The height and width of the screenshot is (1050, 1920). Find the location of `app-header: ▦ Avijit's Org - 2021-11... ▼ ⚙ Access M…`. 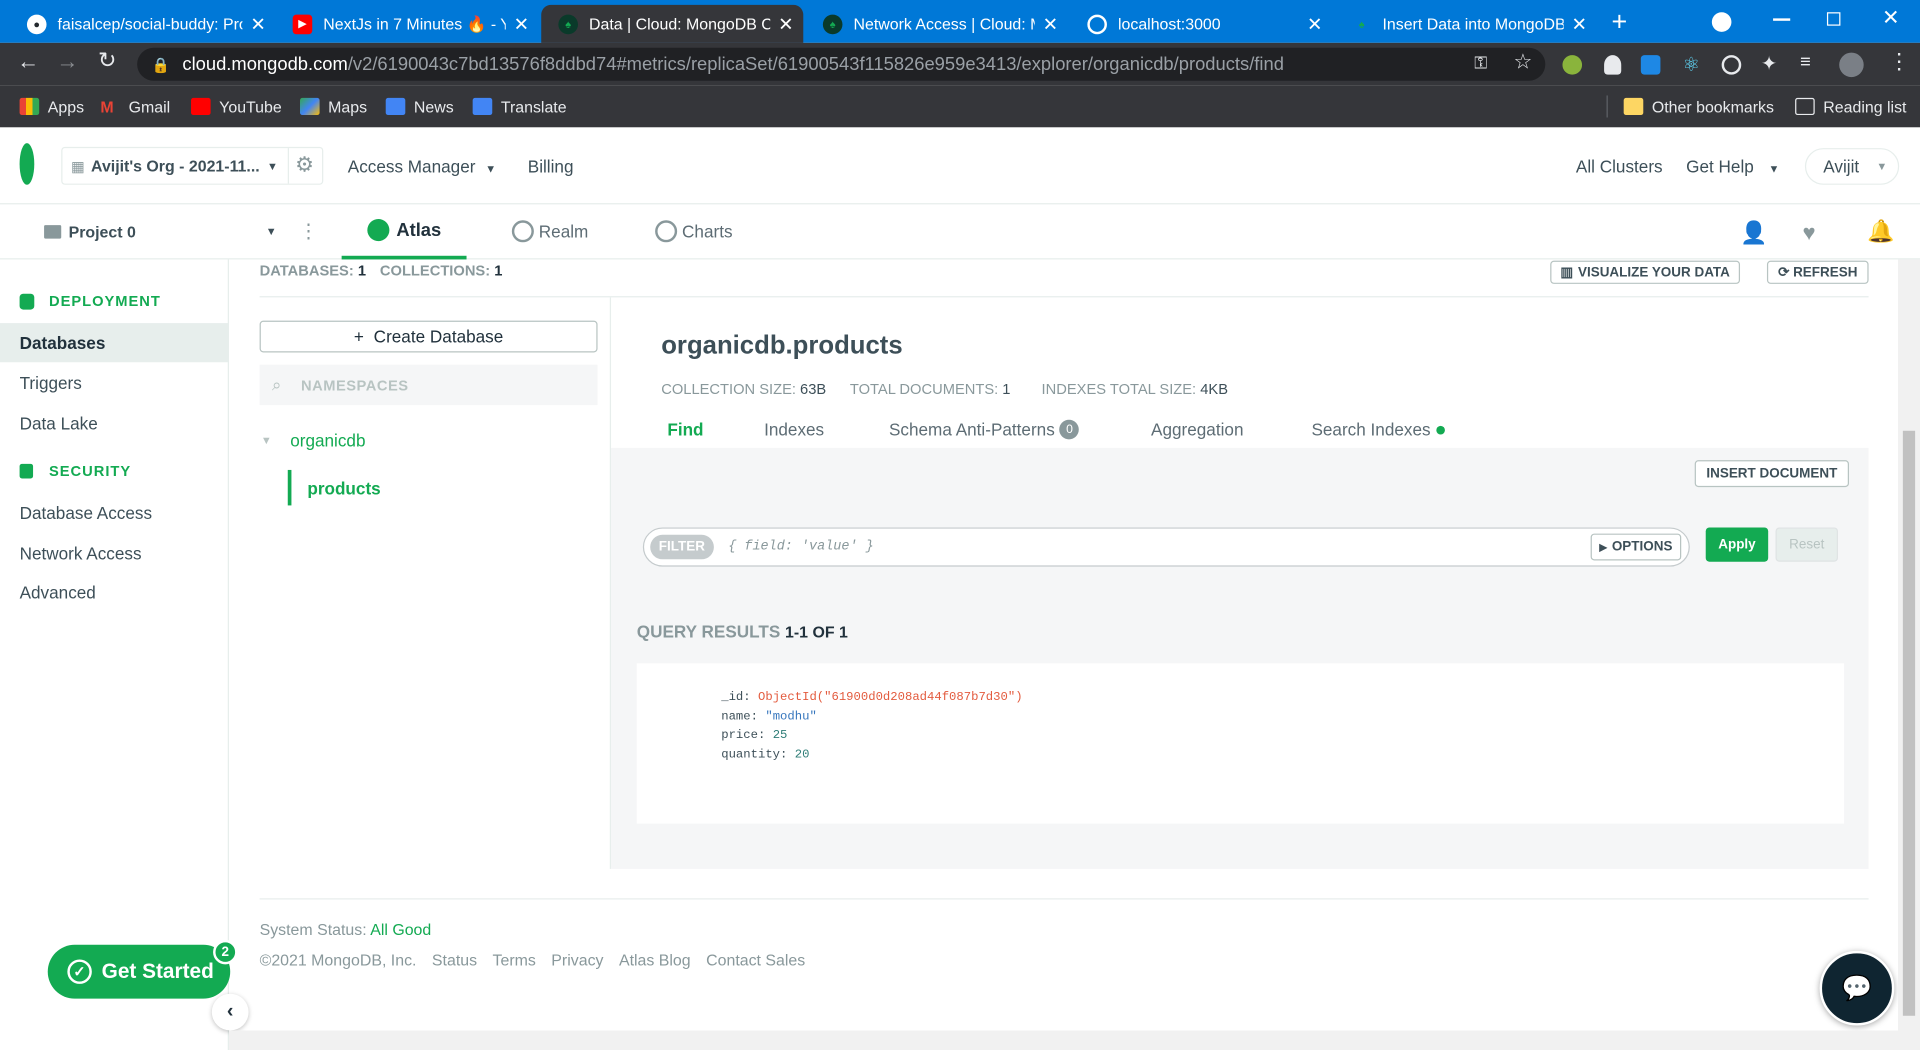

app-header: ▦ Avijit's Org - 2021-11... ▼ ⚙ Access M… is located at coordinates (960, 166).